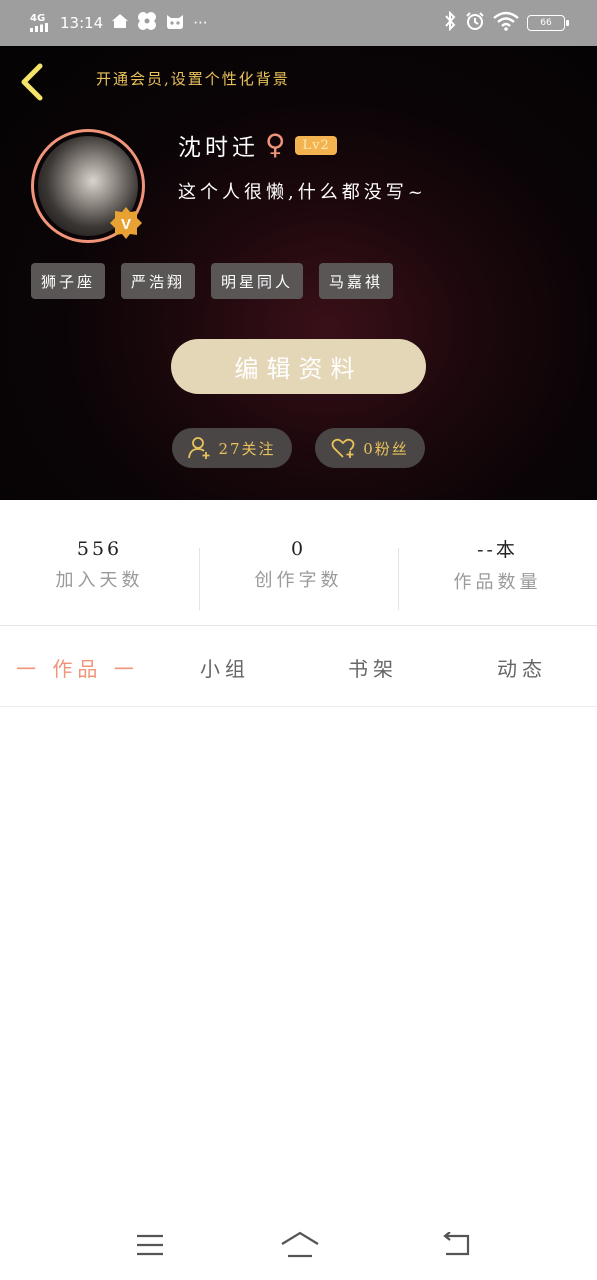  I want to click on back-button, so click(32, 82).